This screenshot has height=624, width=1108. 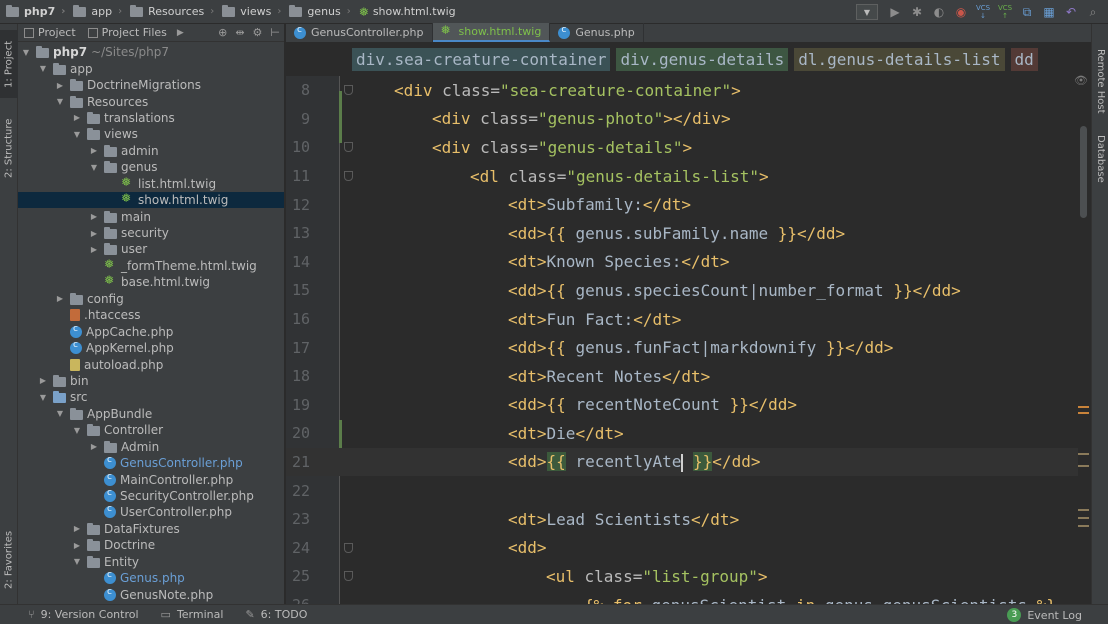 I want to click on tree-item-datafixtures: ▶ DataFixtures, so click(x=151, y=529).